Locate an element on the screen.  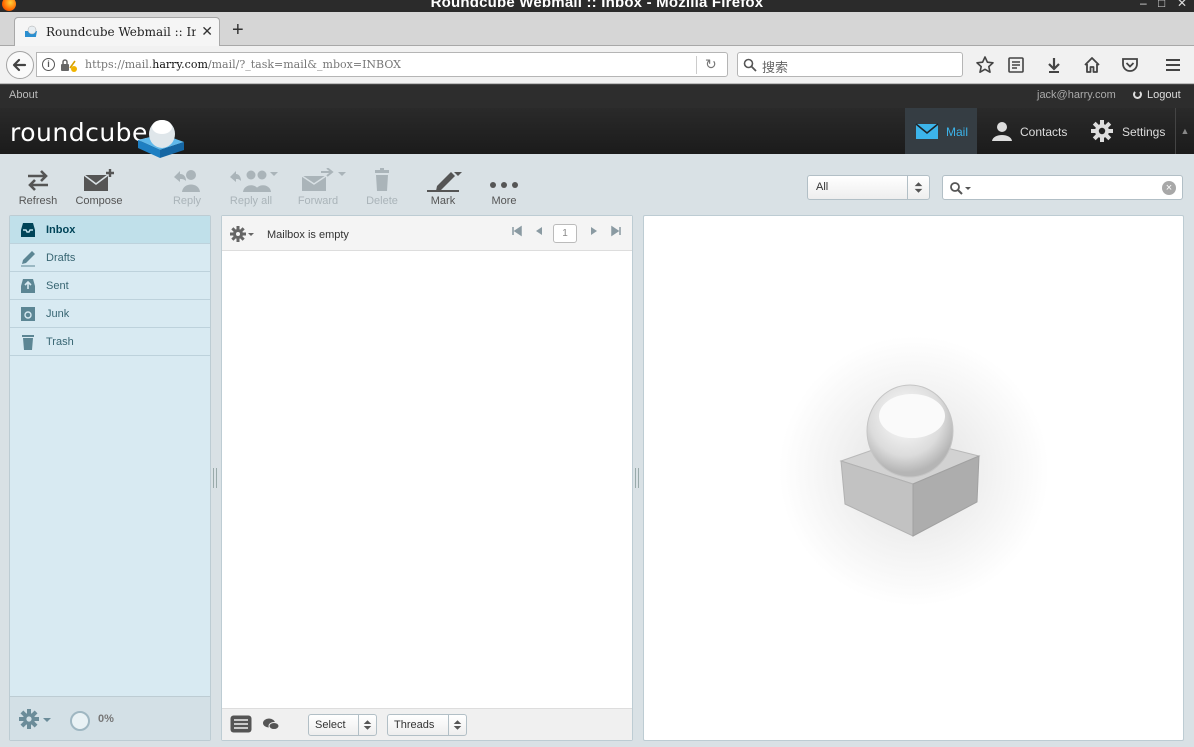
settings-gear-icon is located at coordinates (1102, 131).